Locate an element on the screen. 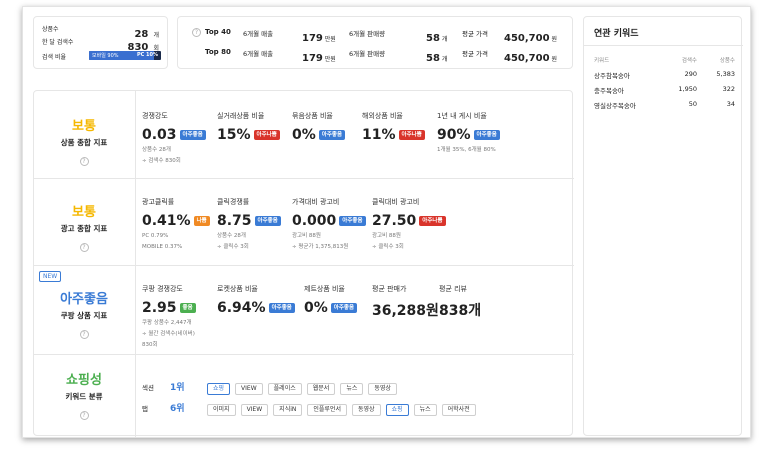 The height and width of the screenshot is (450, 773). metric-sub: 830회 is located at coordinates (150, 345).